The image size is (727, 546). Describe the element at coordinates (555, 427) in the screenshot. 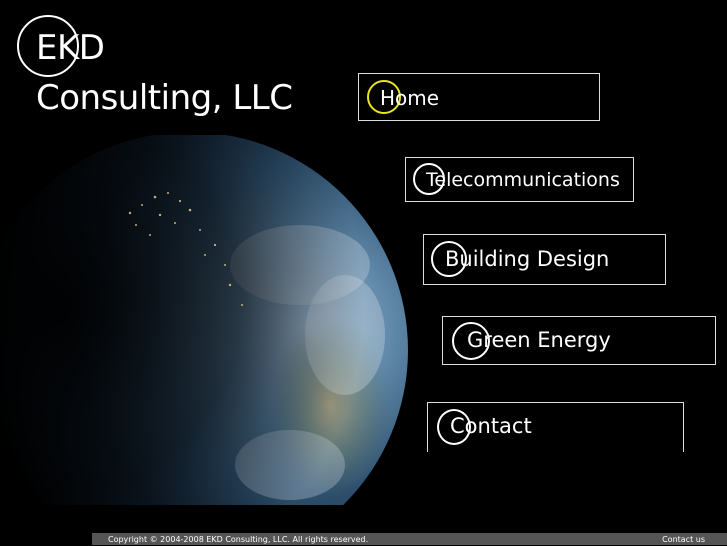

I see `nav-contact-button: Contact` at that location.